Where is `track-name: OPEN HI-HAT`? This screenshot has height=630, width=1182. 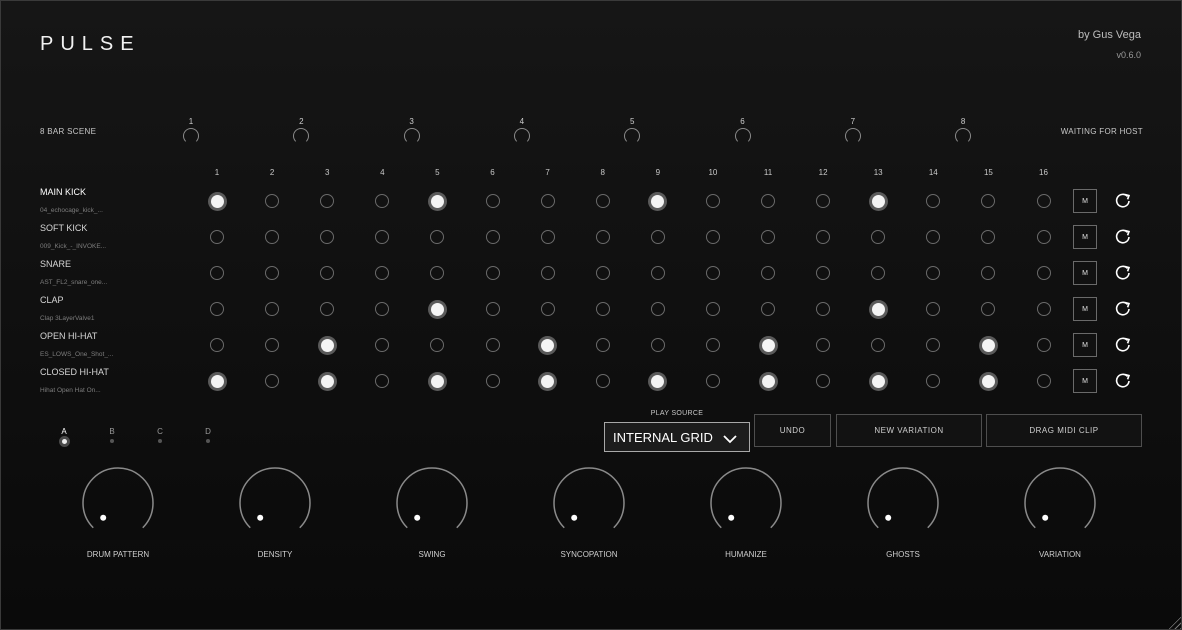
track-name: OPEN HI-HAT is located at coordinates (68, 336).